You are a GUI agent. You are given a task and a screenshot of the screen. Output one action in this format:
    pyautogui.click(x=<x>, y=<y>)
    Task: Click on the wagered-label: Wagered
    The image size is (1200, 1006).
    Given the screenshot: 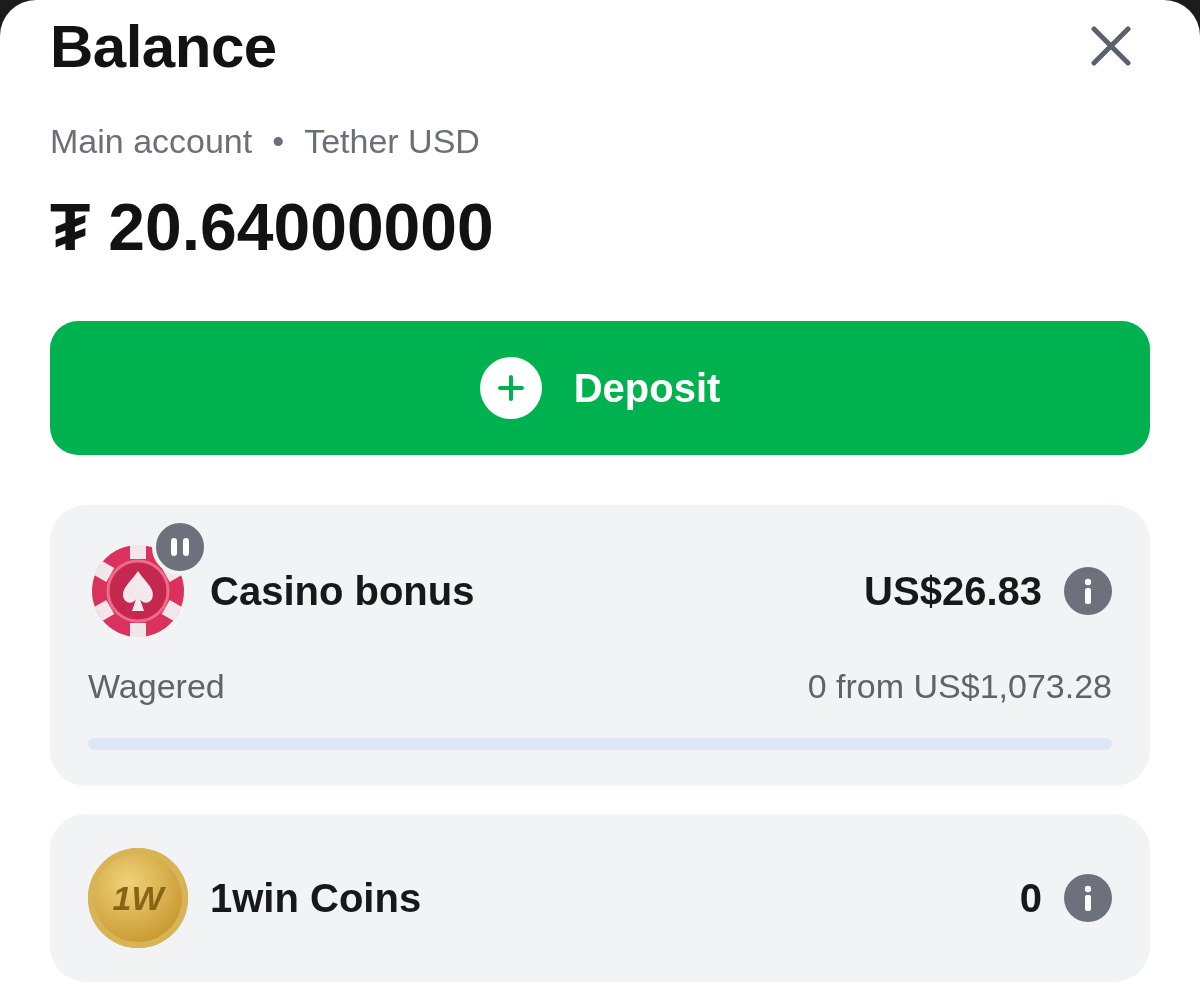 What is the action you would take?
    pyautogui.click(x=156, y=686)
    